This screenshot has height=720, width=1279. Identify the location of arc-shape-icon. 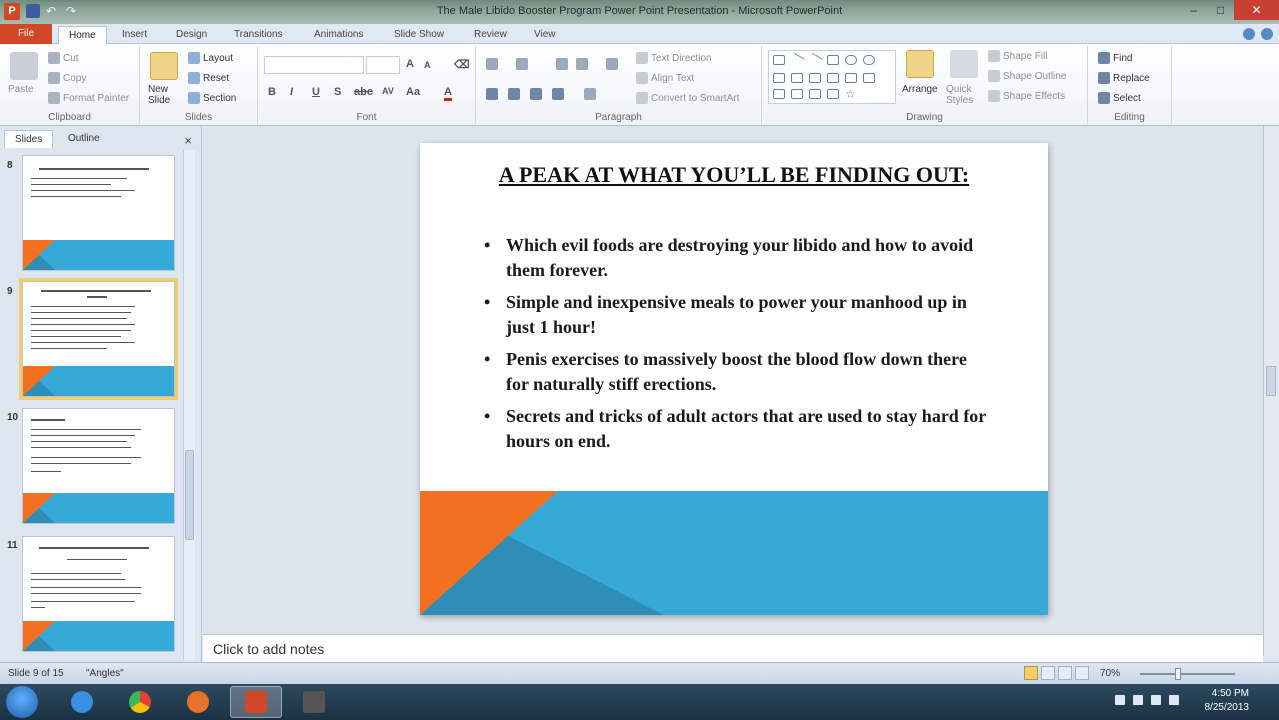
(797, 94).